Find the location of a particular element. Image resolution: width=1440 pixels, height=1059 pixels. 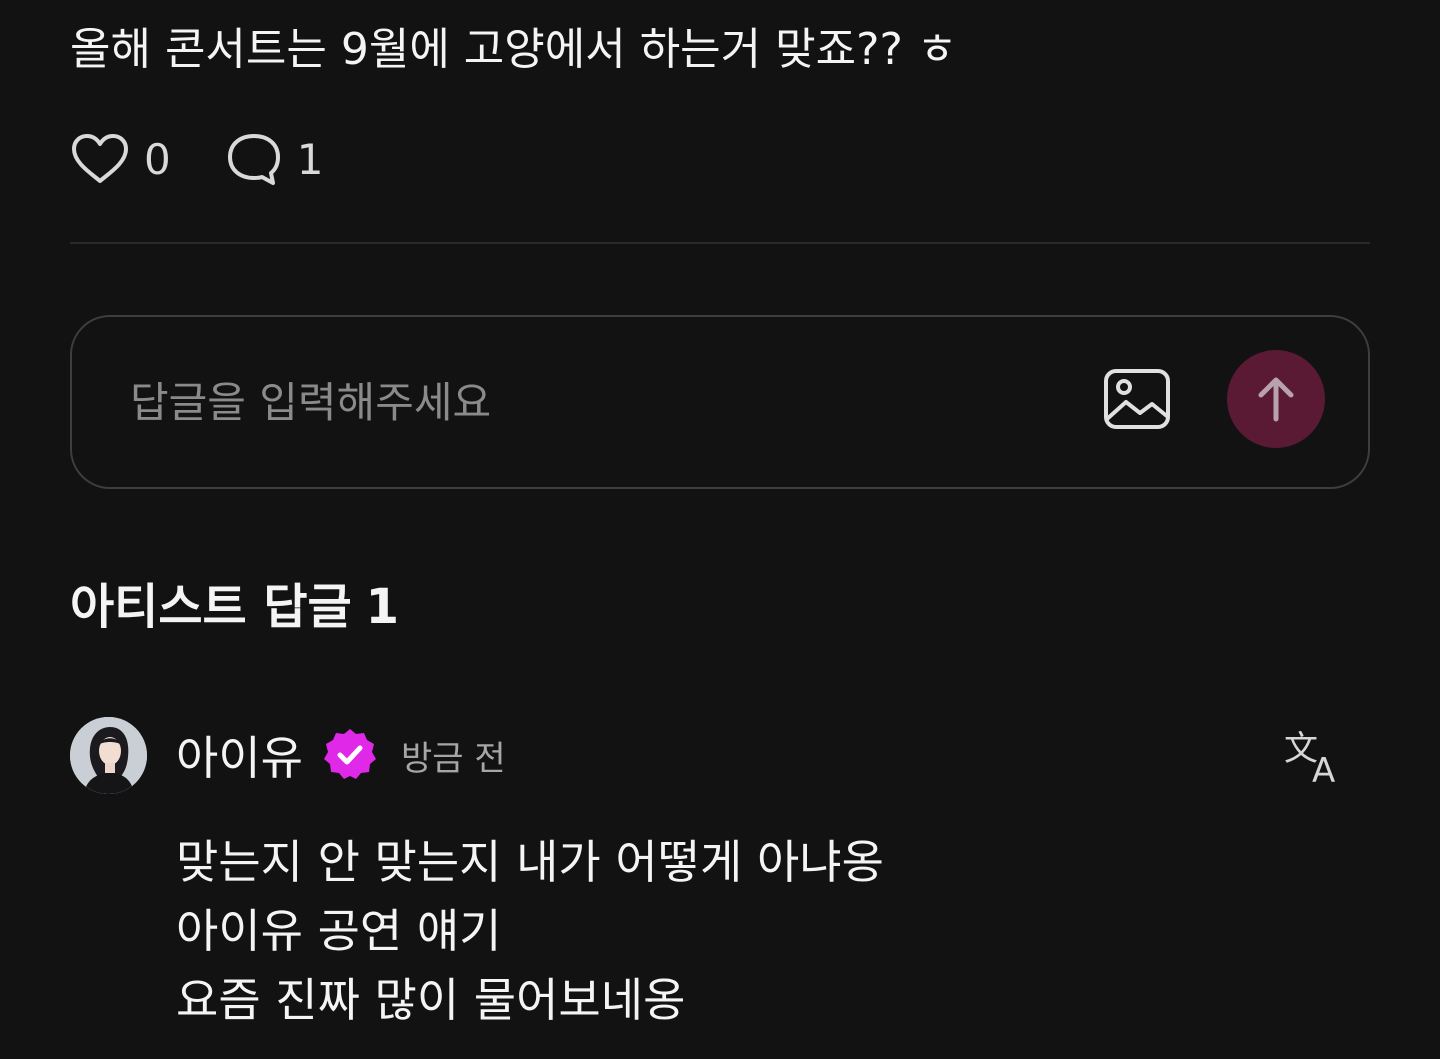

send-button is located at coordinates (1276, 399).